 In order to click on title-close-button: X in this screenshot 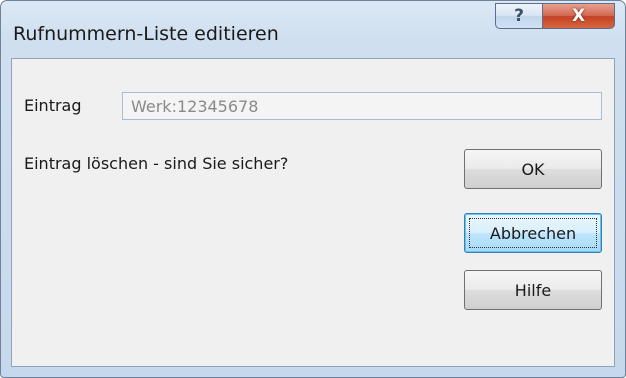, I will do `click(579, 16)`.